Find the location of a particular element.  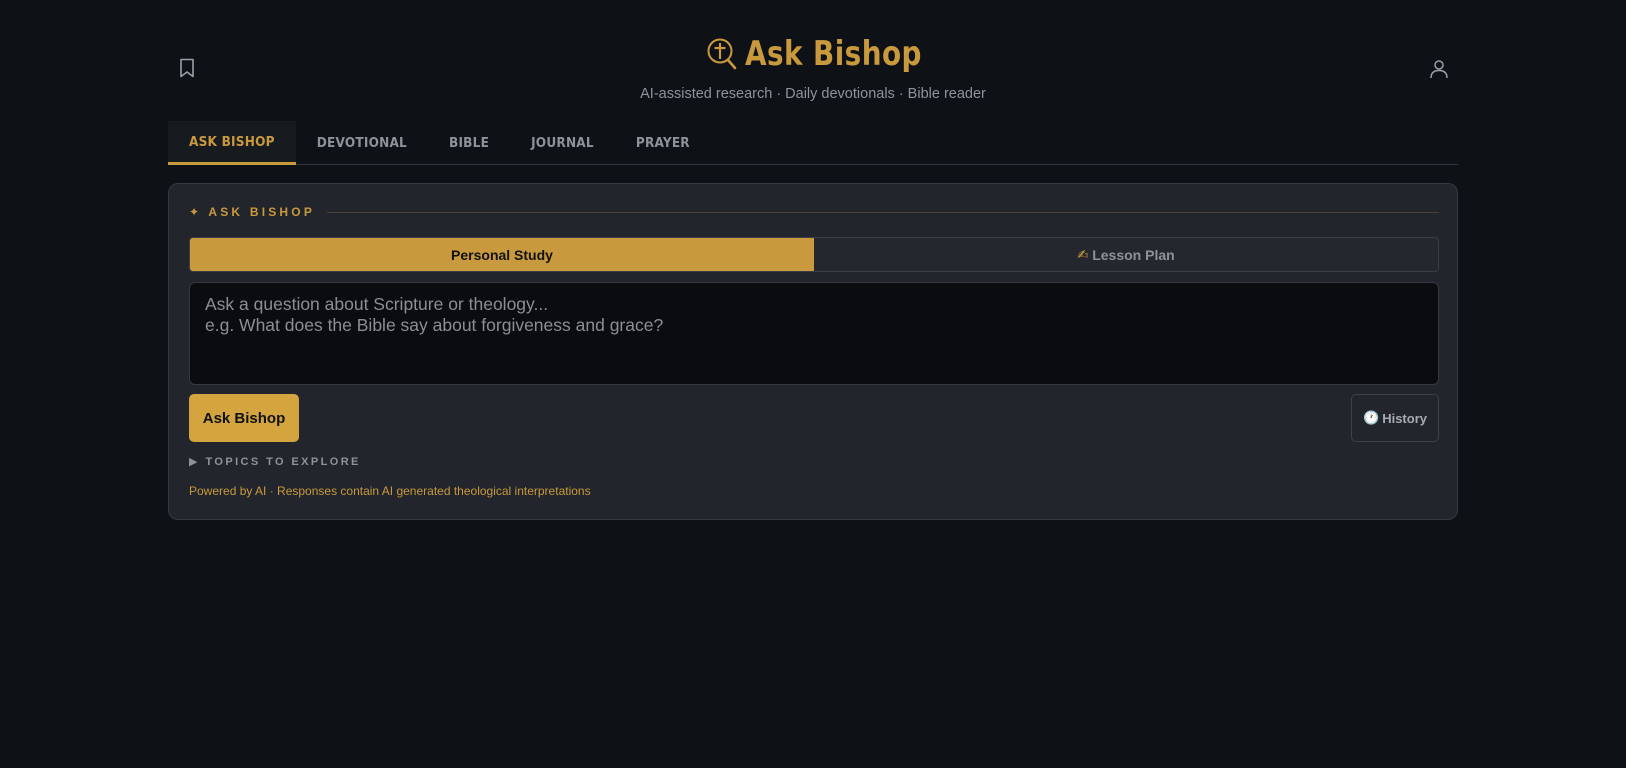

mode-lesson-plan-button: ✍ Lesson Plan is located at coordinates (1126, 254).